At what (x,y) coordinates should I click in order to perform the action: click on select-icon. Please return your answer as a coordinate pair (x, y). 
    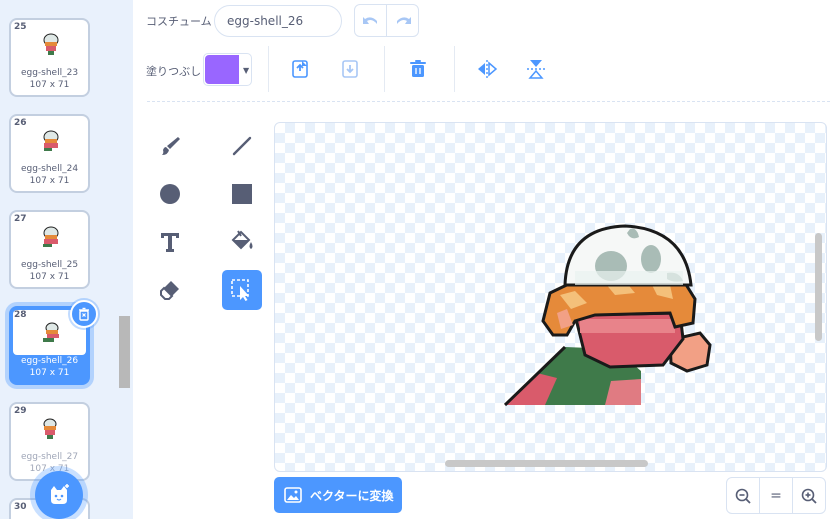
    Looking at the image, I should click on (240, 290).